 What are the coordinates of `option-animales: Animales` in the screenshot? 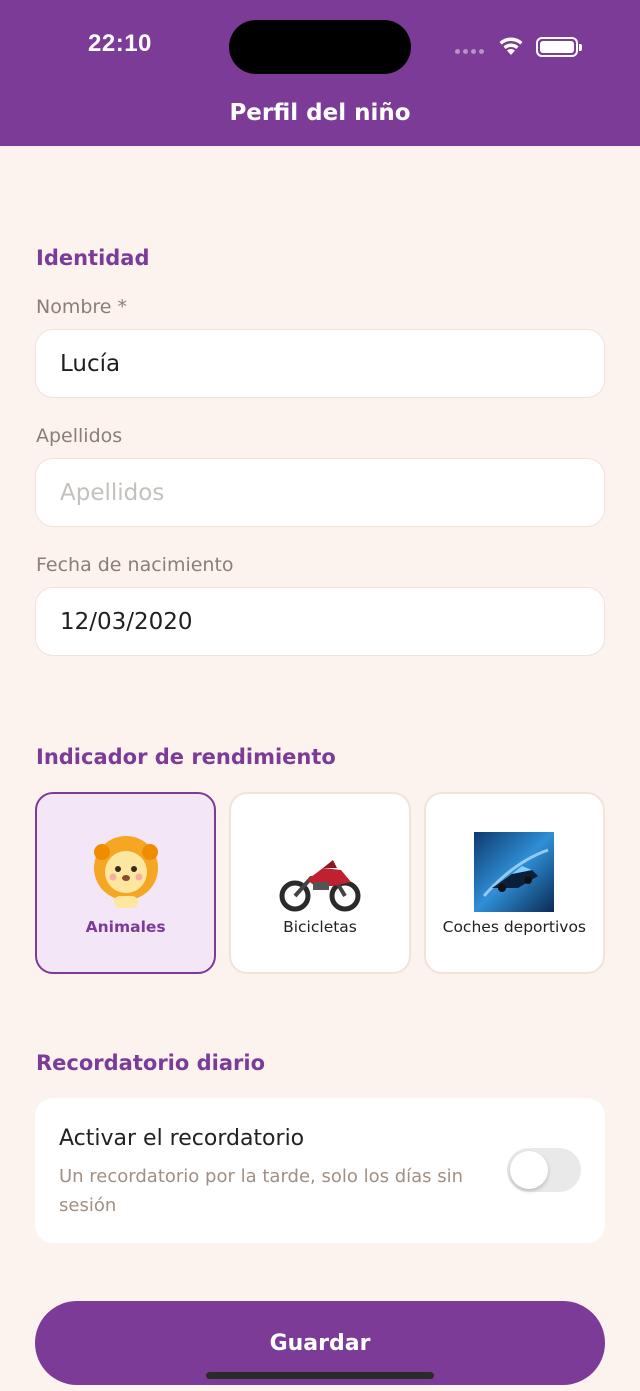 It's located at (126, 883).